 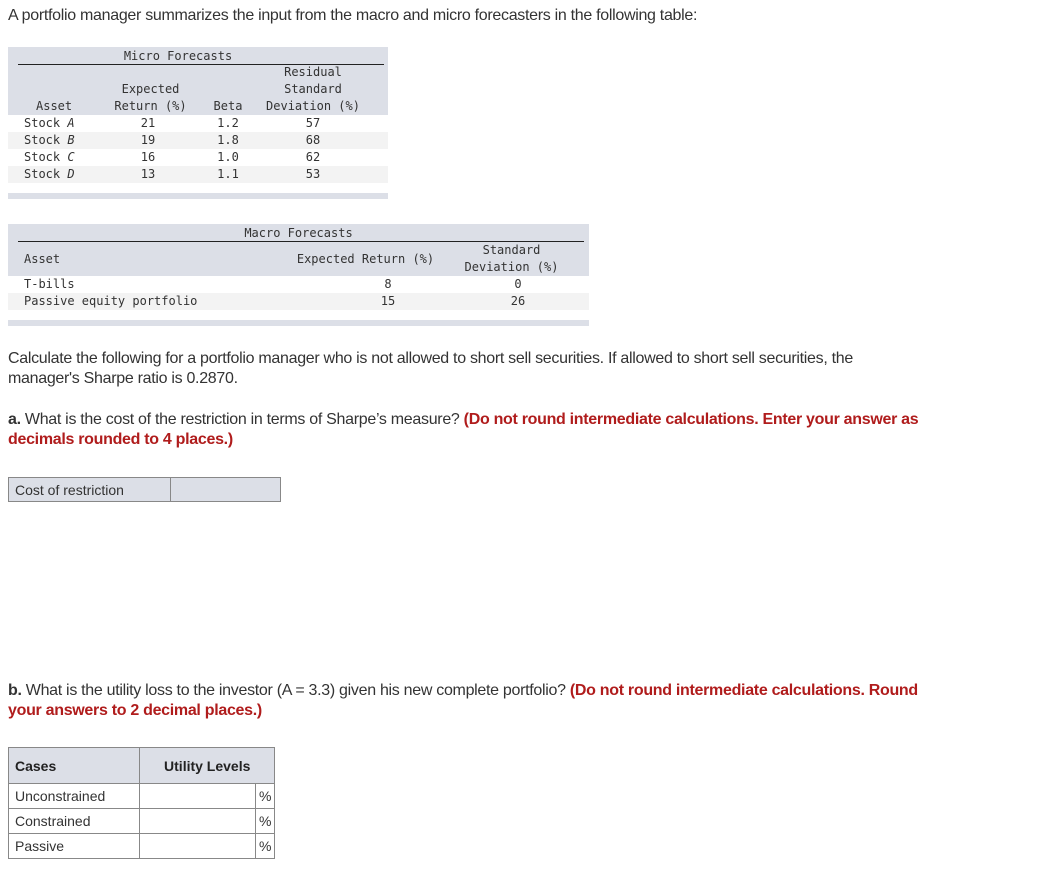 I want to click on col-expected-1: Expected, so click(x=150, y=89).